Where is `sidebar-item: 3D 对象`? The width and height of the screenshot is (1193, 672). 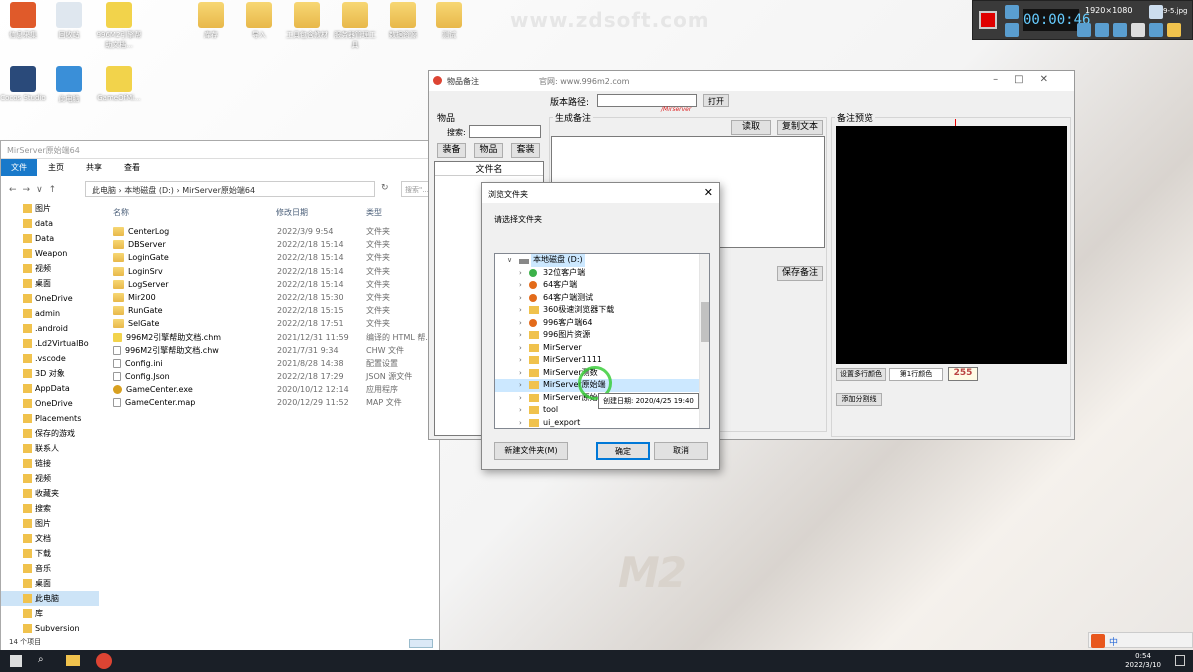 sidebar-item: 3D 对象 is located at coordinates (50, 373).